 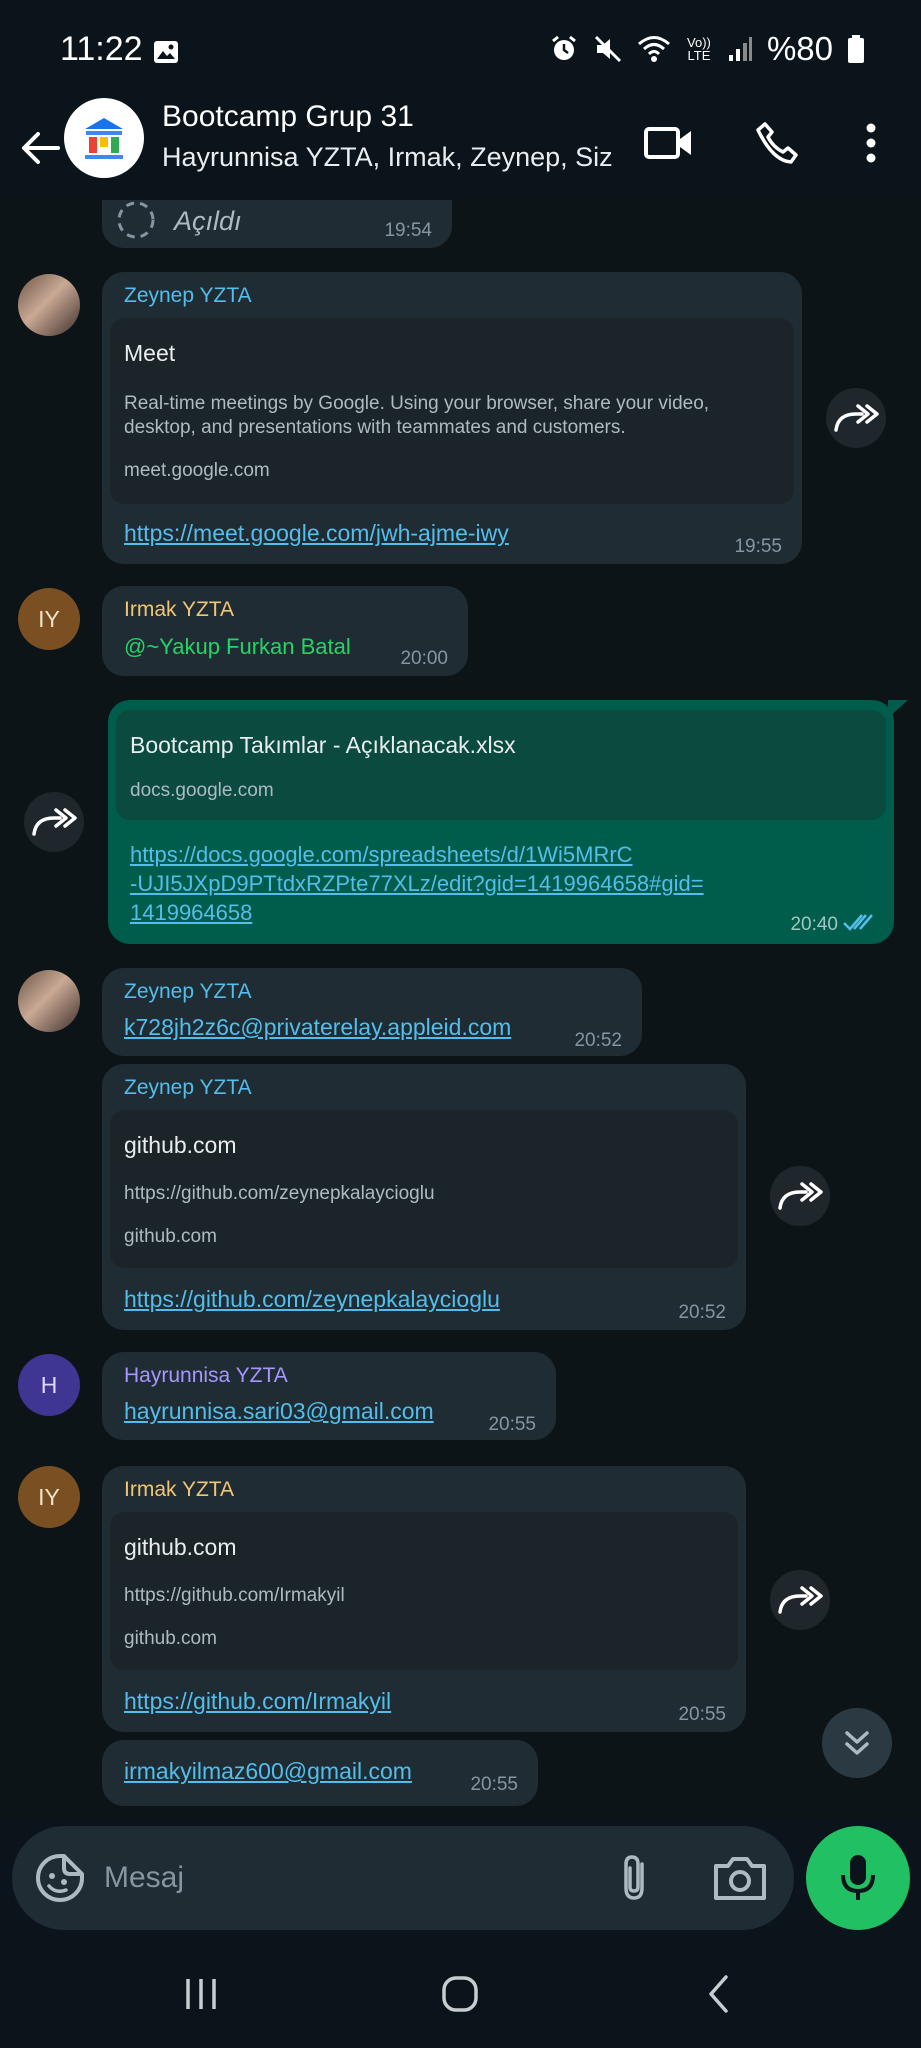 What do you see at coordinates (387, 157) in the screenshot?
I see `chat-participants: Hayrunnisa YZTA, Irmak, Zeynep, Siz` at bounding box center [387, 157].